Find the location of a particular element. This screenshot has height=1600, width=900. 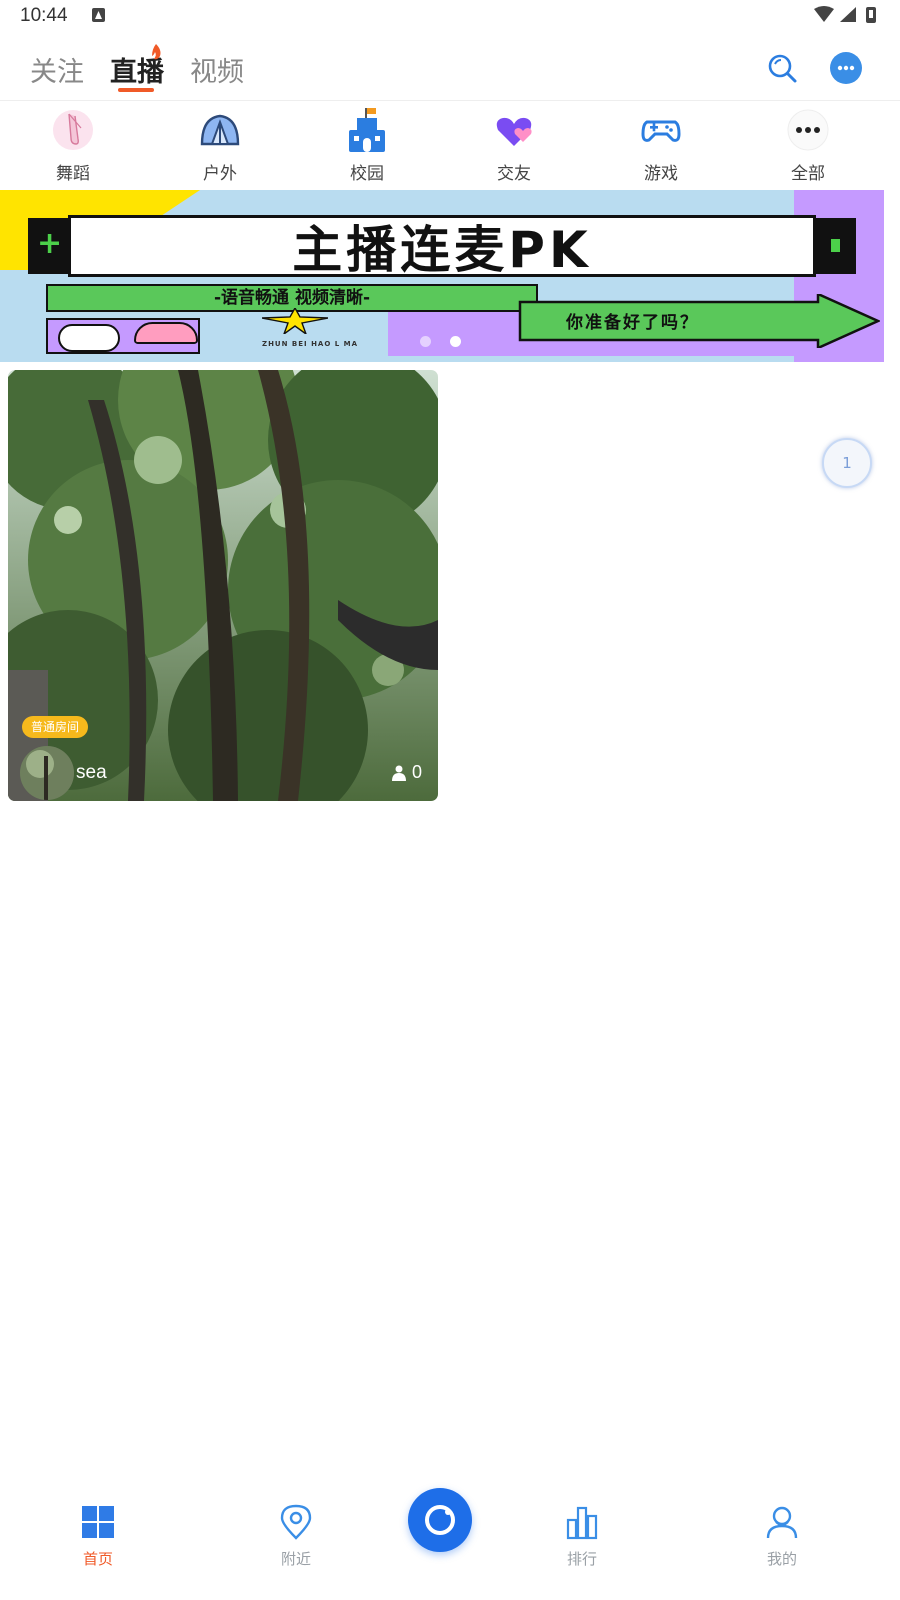

banner-title-box: 主播连麦PK is located at coordinates (442, 247).